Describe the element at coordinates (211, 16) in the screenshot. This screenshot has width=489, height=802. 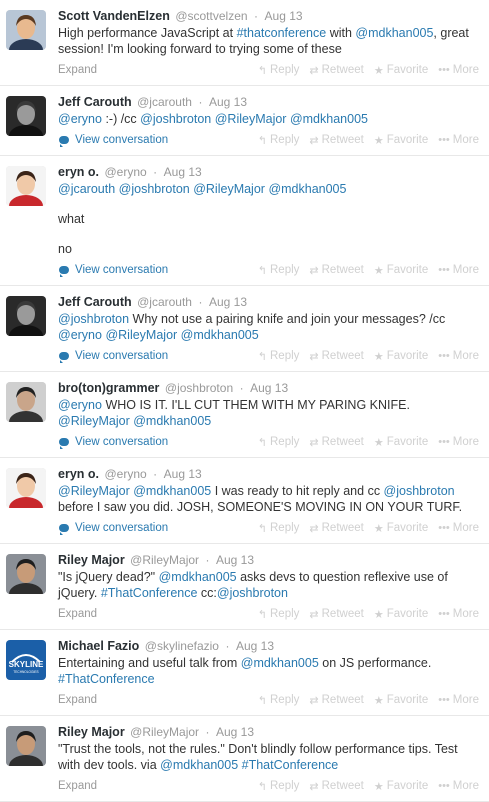
I see `author-handle: @scottvelzen` at that location.